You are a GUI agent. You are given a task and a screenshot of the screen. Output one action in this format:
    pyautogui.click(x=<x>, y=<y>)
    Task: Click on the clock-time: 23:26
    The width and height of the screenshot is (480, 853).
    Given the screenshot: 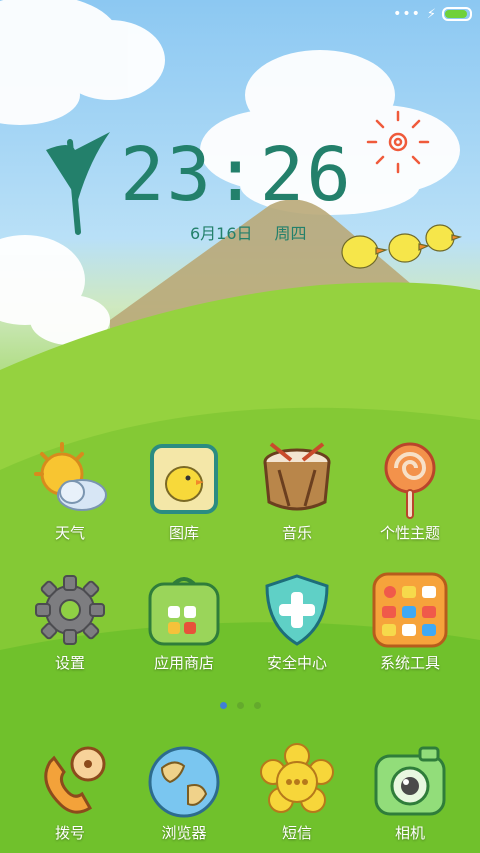 What is the action you would take?
    pyautogui.click(x=245, y=175)
    